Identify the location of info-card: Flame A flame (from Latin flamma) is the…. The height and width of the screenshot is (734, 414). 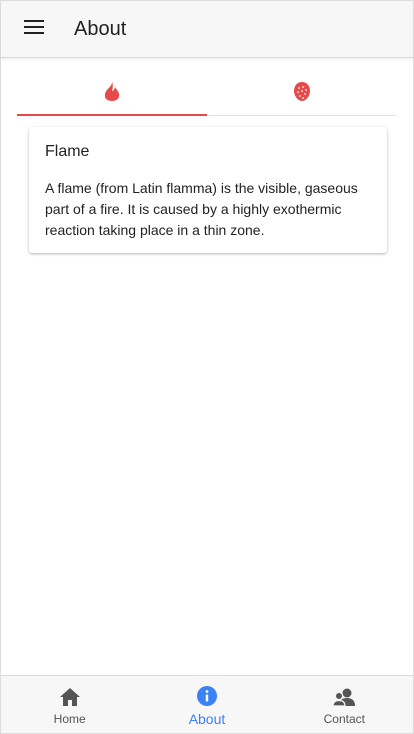
(208, 190).